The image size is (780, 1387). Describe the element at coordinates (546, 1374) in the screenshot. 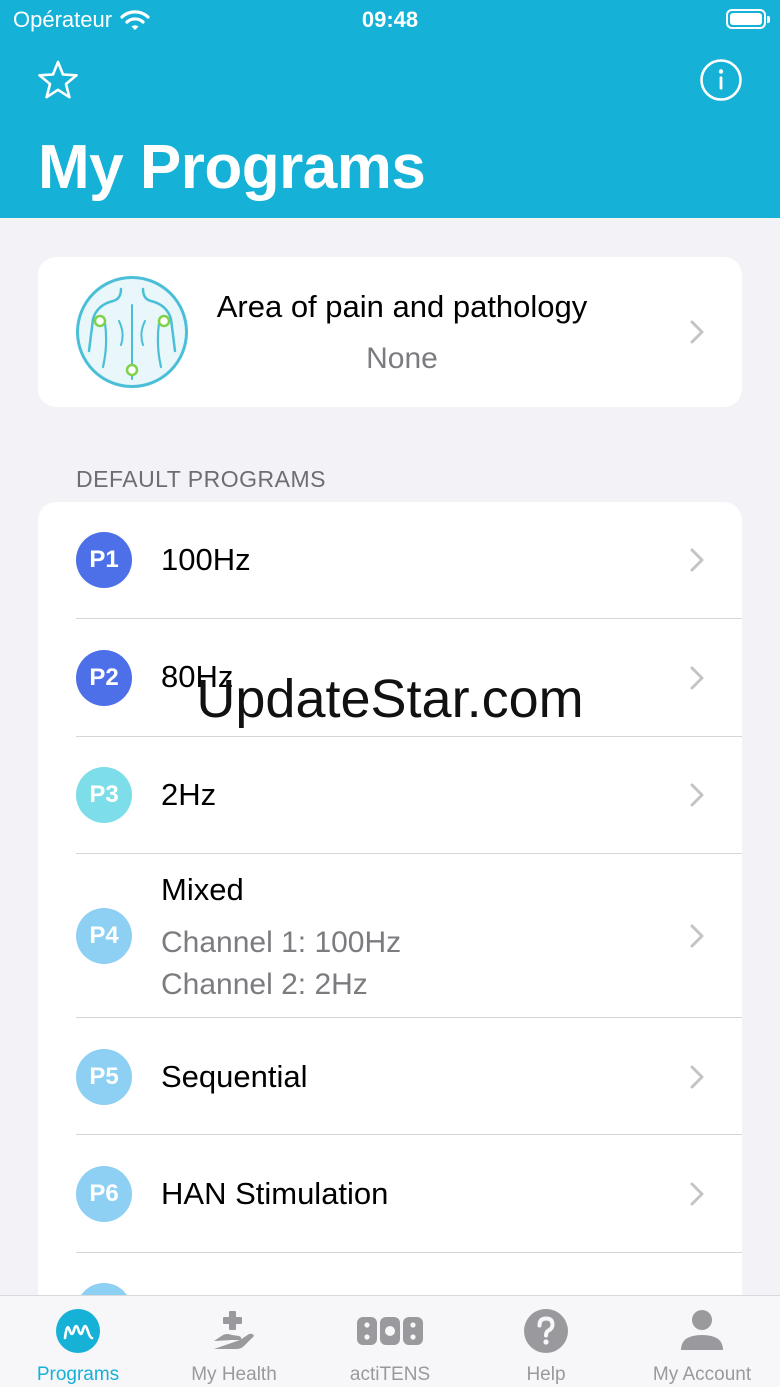

I see `tab-label: Help` at that location.